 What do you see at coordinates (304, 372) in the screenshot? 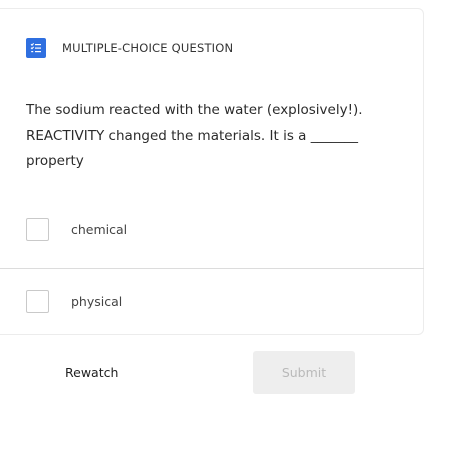
I see `submit-button: Submit` at bounding box center [304, 372].